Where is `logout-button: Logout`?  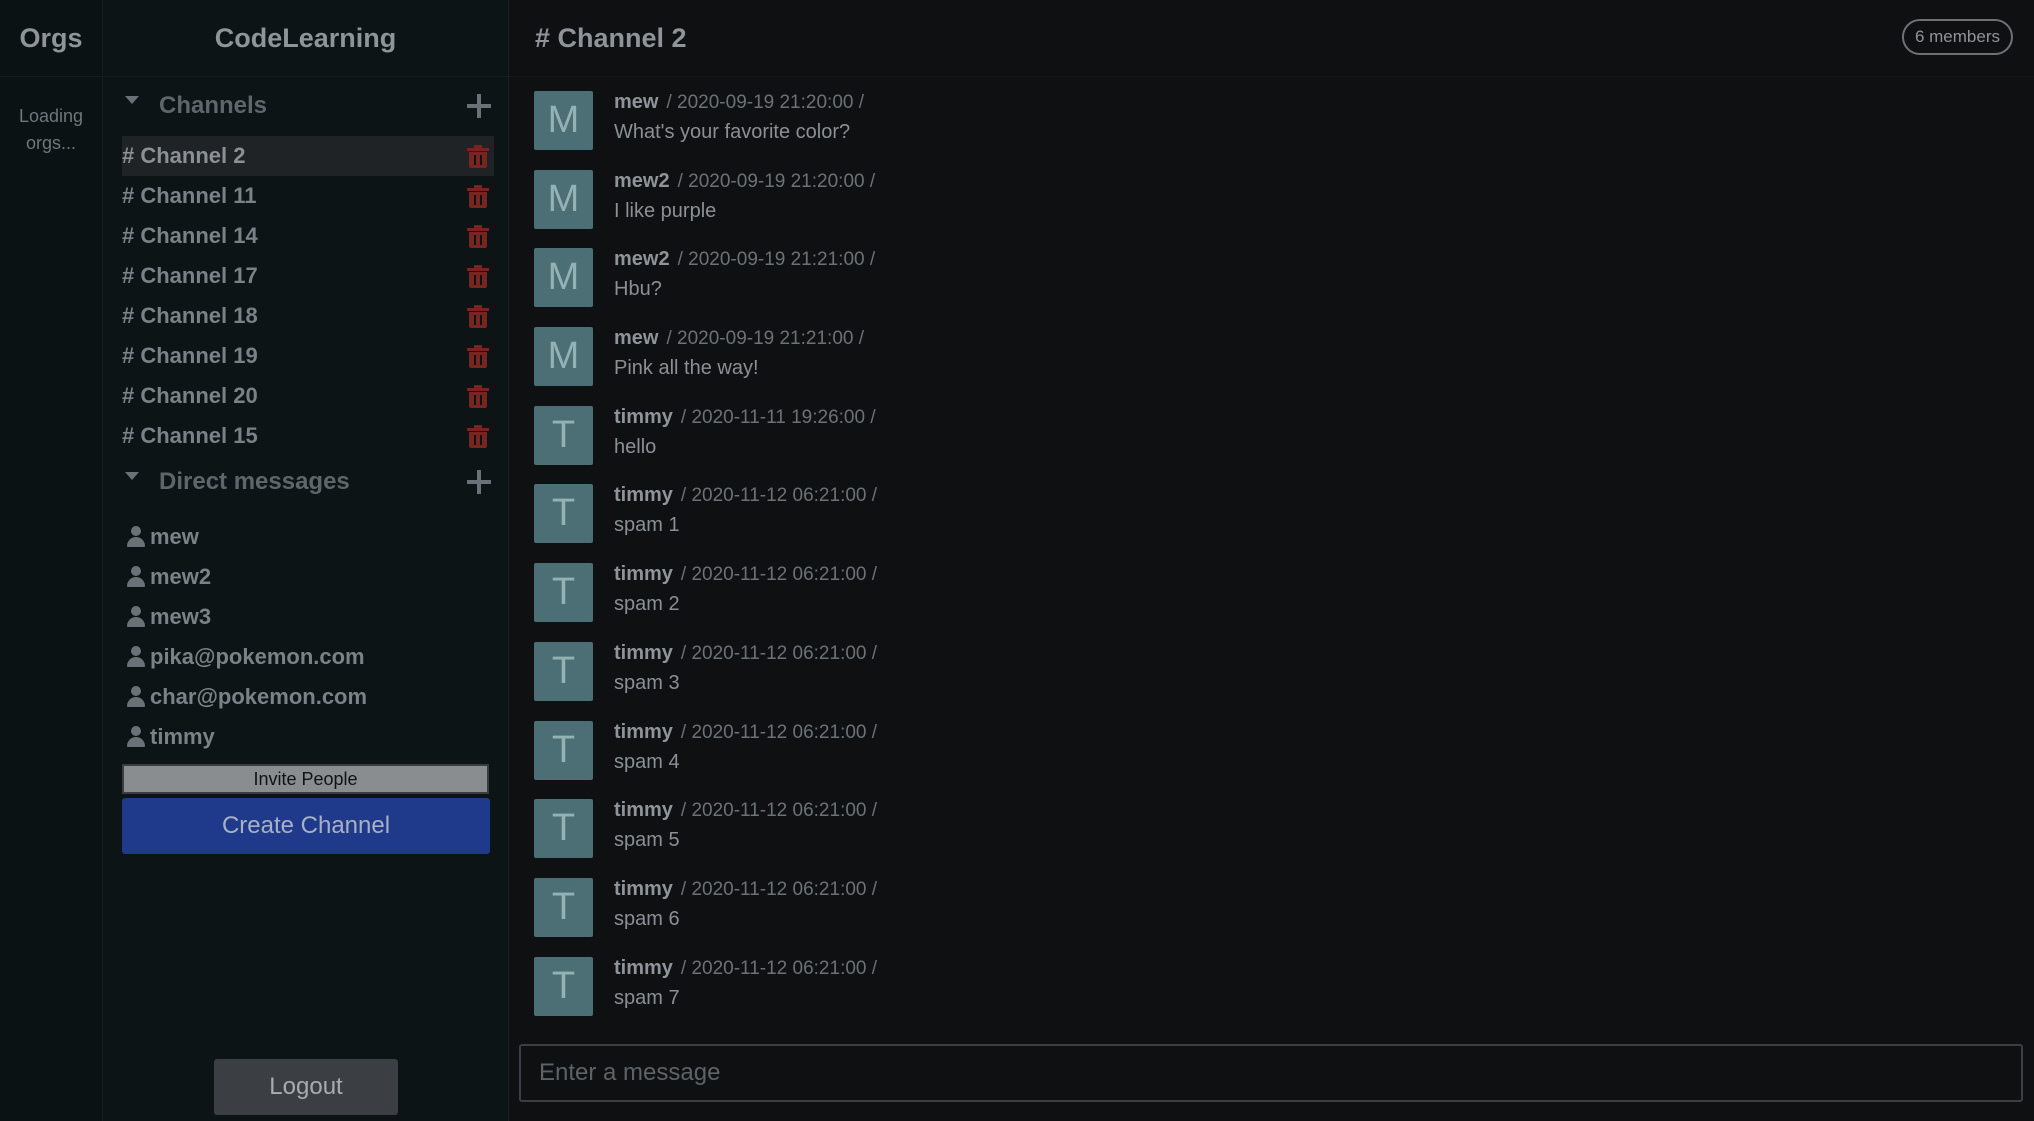
logout-button: Logout is located at coordinates (306, 1087).